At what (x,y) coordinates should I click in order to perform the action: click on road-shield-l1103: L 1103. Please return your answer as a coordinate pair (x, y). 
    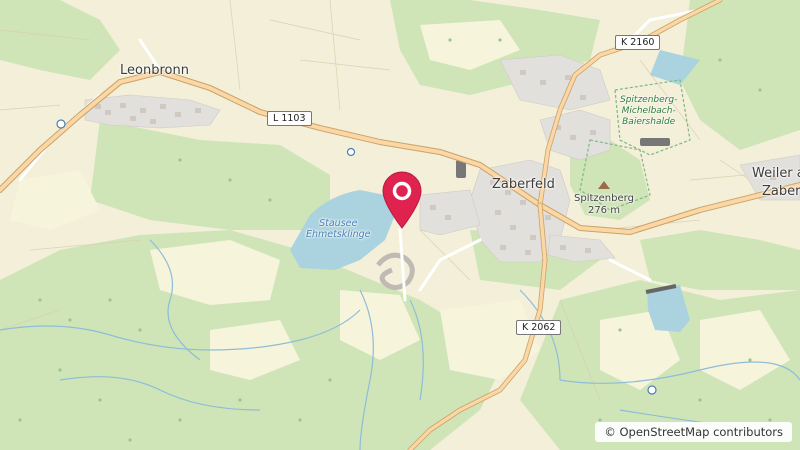
    Looking at the image, I should click on (289, 118).